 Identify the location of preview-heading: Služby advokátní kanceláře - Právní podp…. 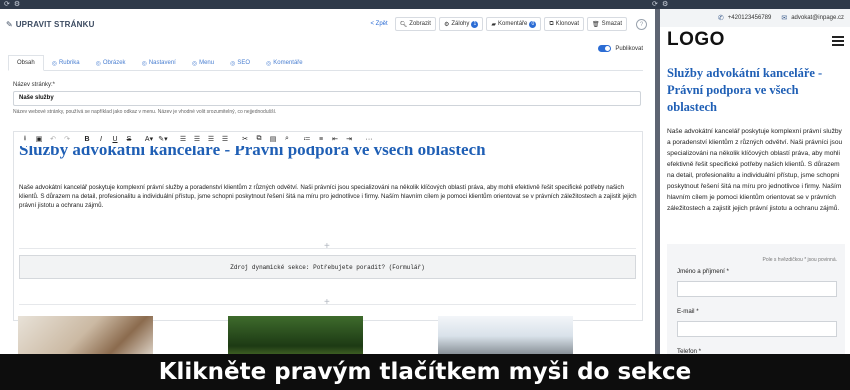
(745, 90).